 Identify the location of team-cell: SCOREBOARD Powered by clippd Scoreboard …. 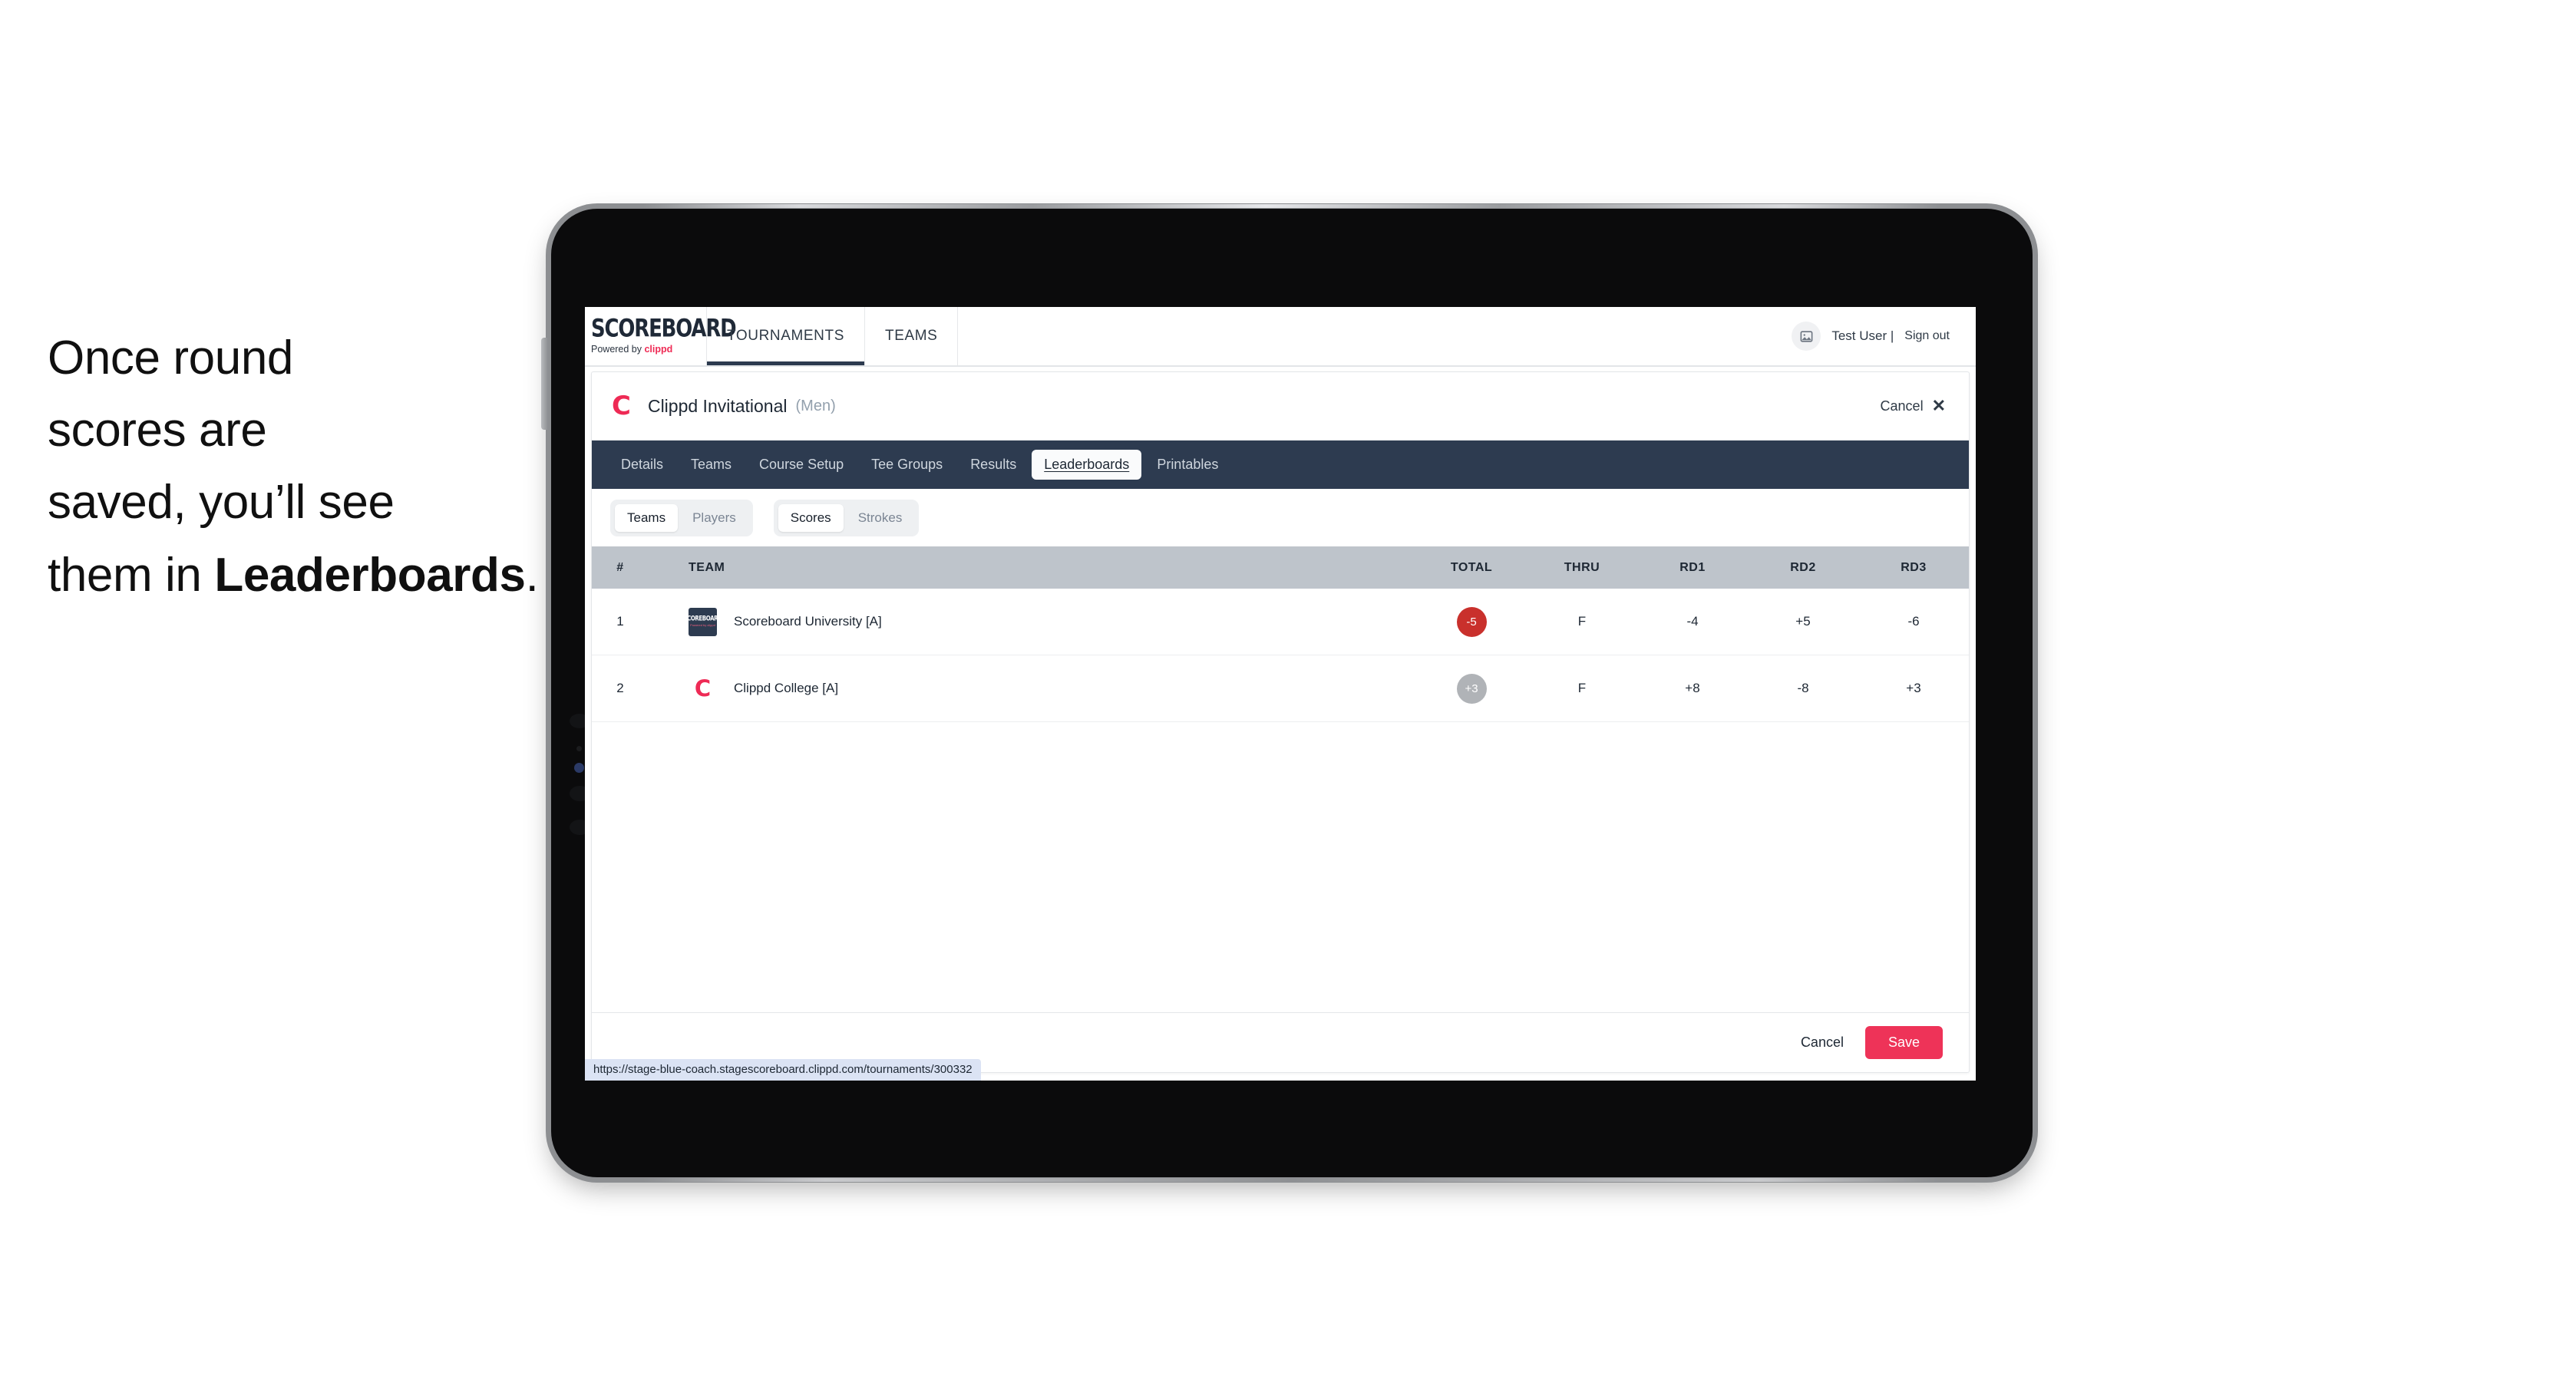
(1052, 621).